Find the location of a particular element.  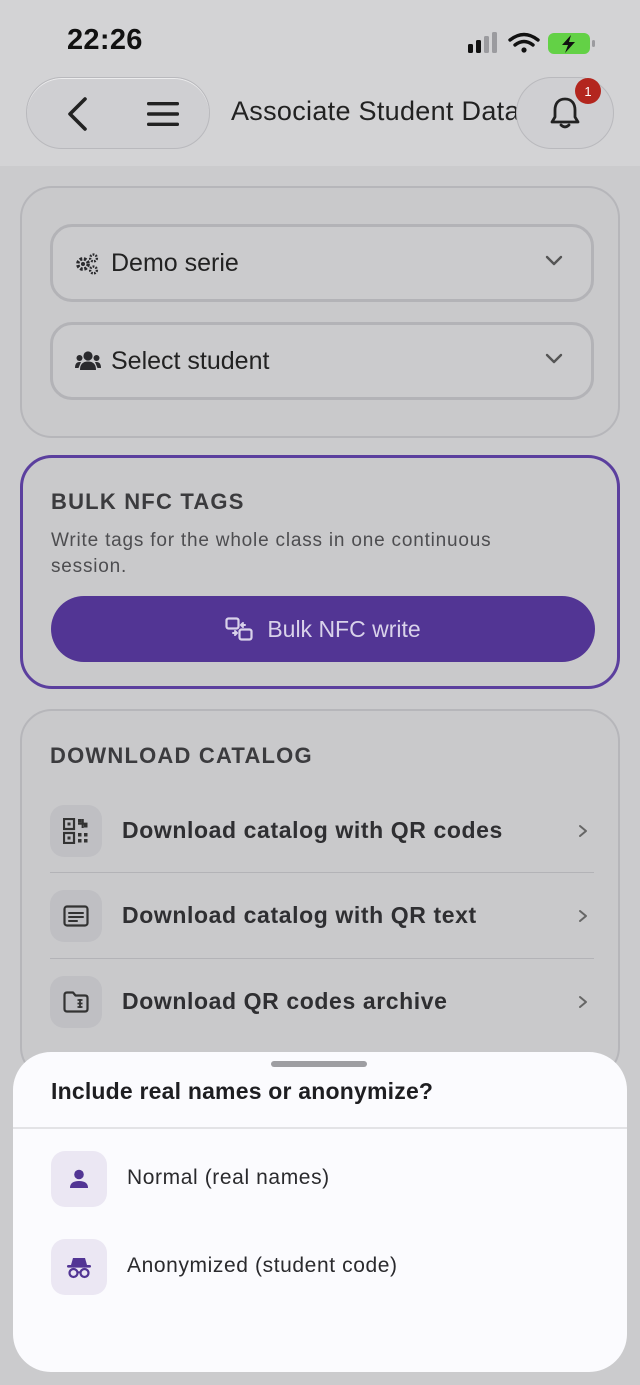

archive-folder-icon is located at coordinates (76, 1002).